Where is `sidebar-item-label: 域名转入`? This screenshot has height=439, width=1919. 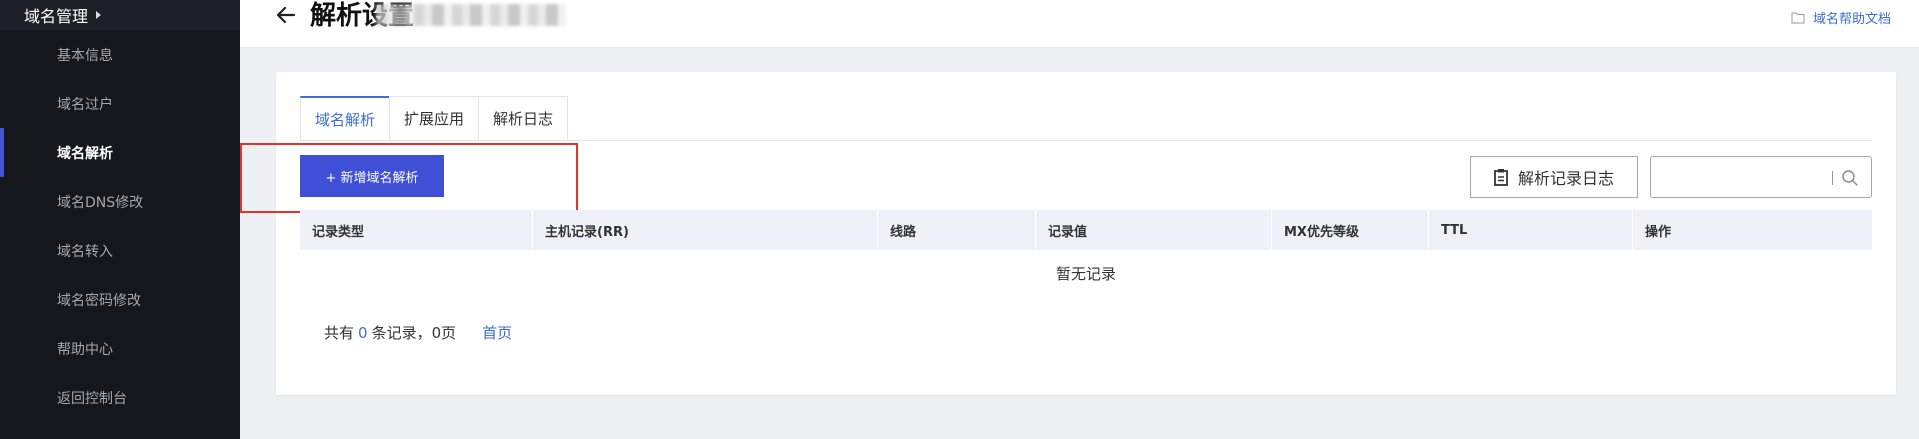
sidebar-item-label: 域名转入 is located at coordinates (85, 251).